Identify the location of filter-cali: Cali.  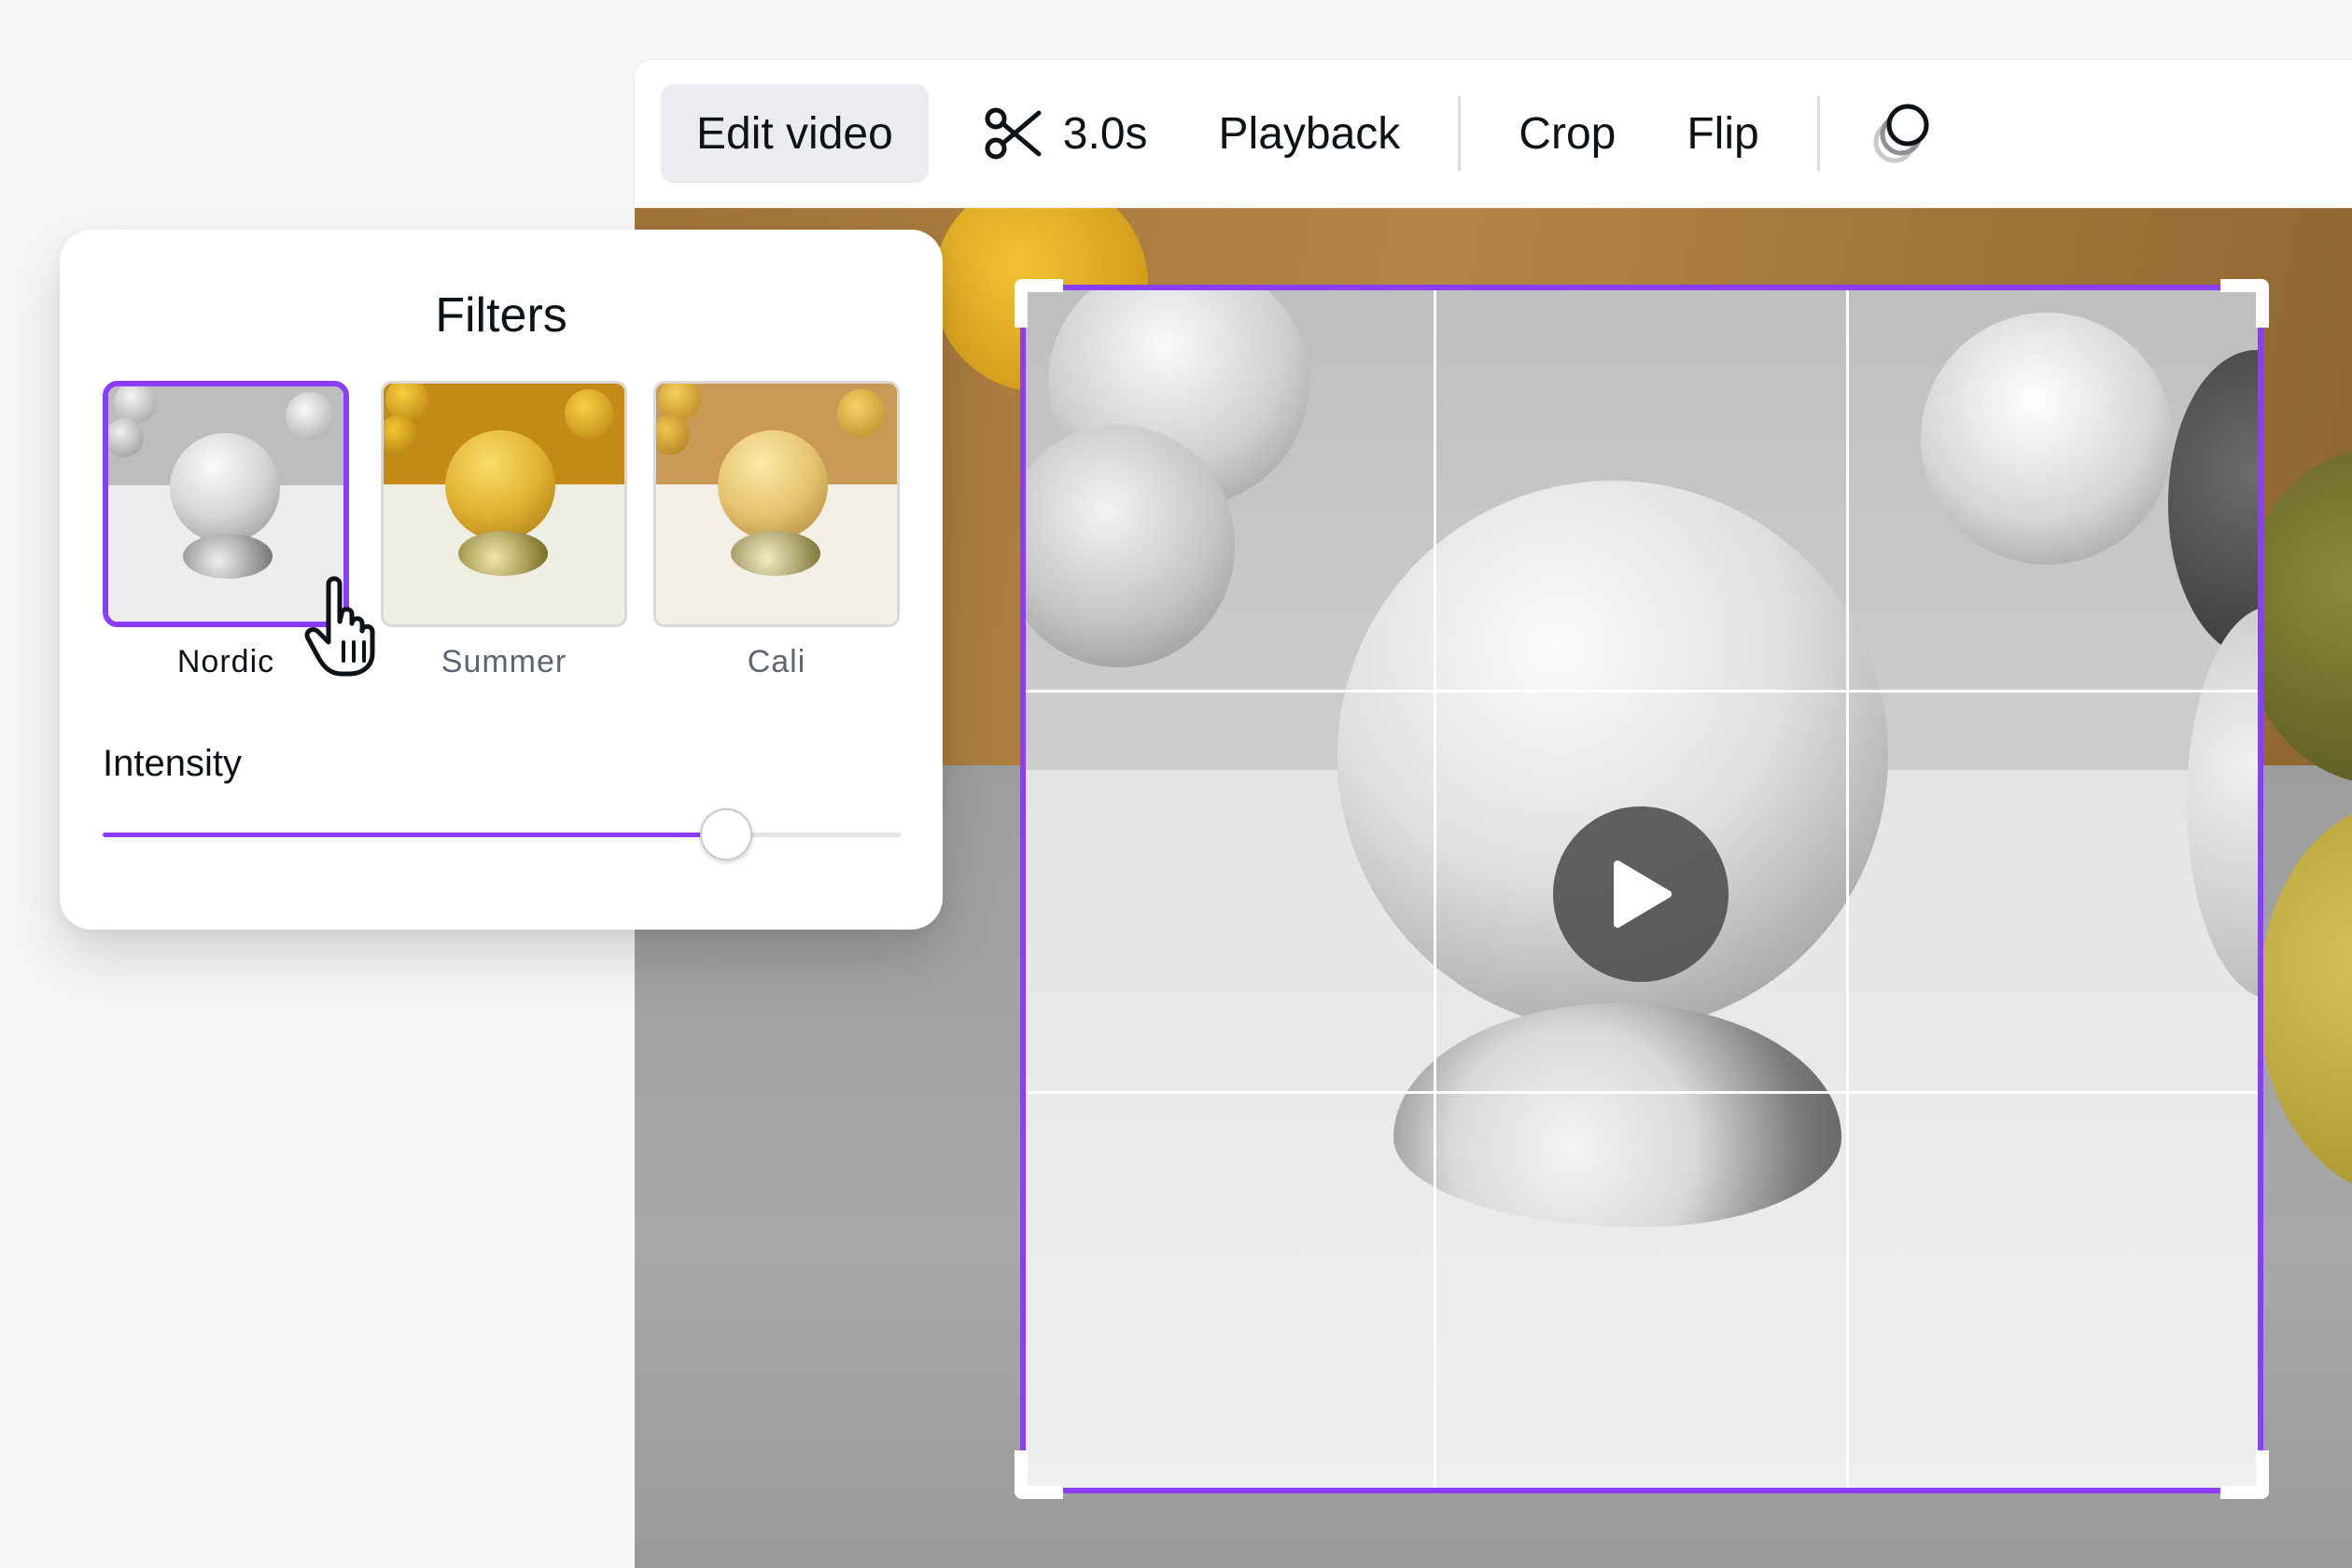
(776, 530).